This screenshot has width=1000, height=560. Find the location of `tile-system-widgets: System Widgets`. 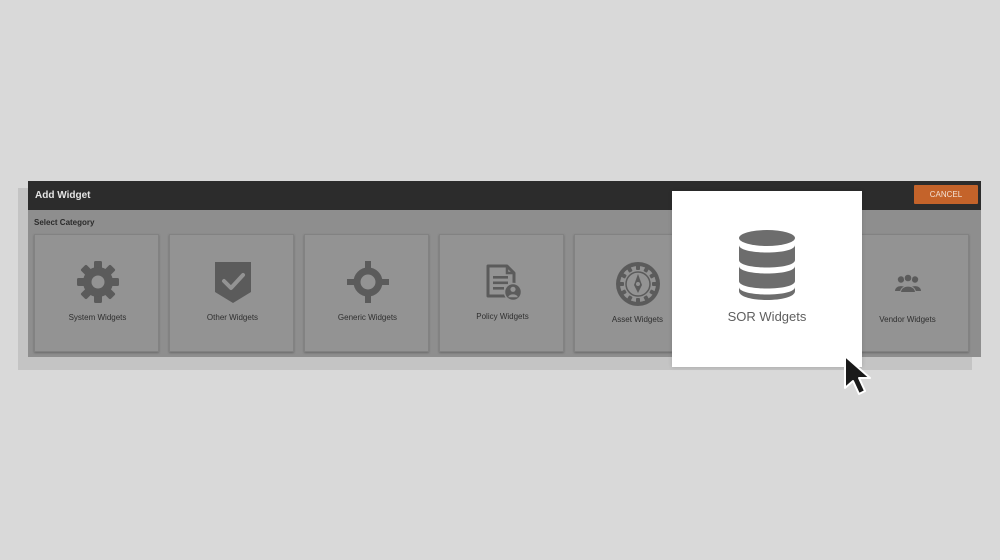

tile-system-widgets: System Widgets is located at coordinates (96, 293).